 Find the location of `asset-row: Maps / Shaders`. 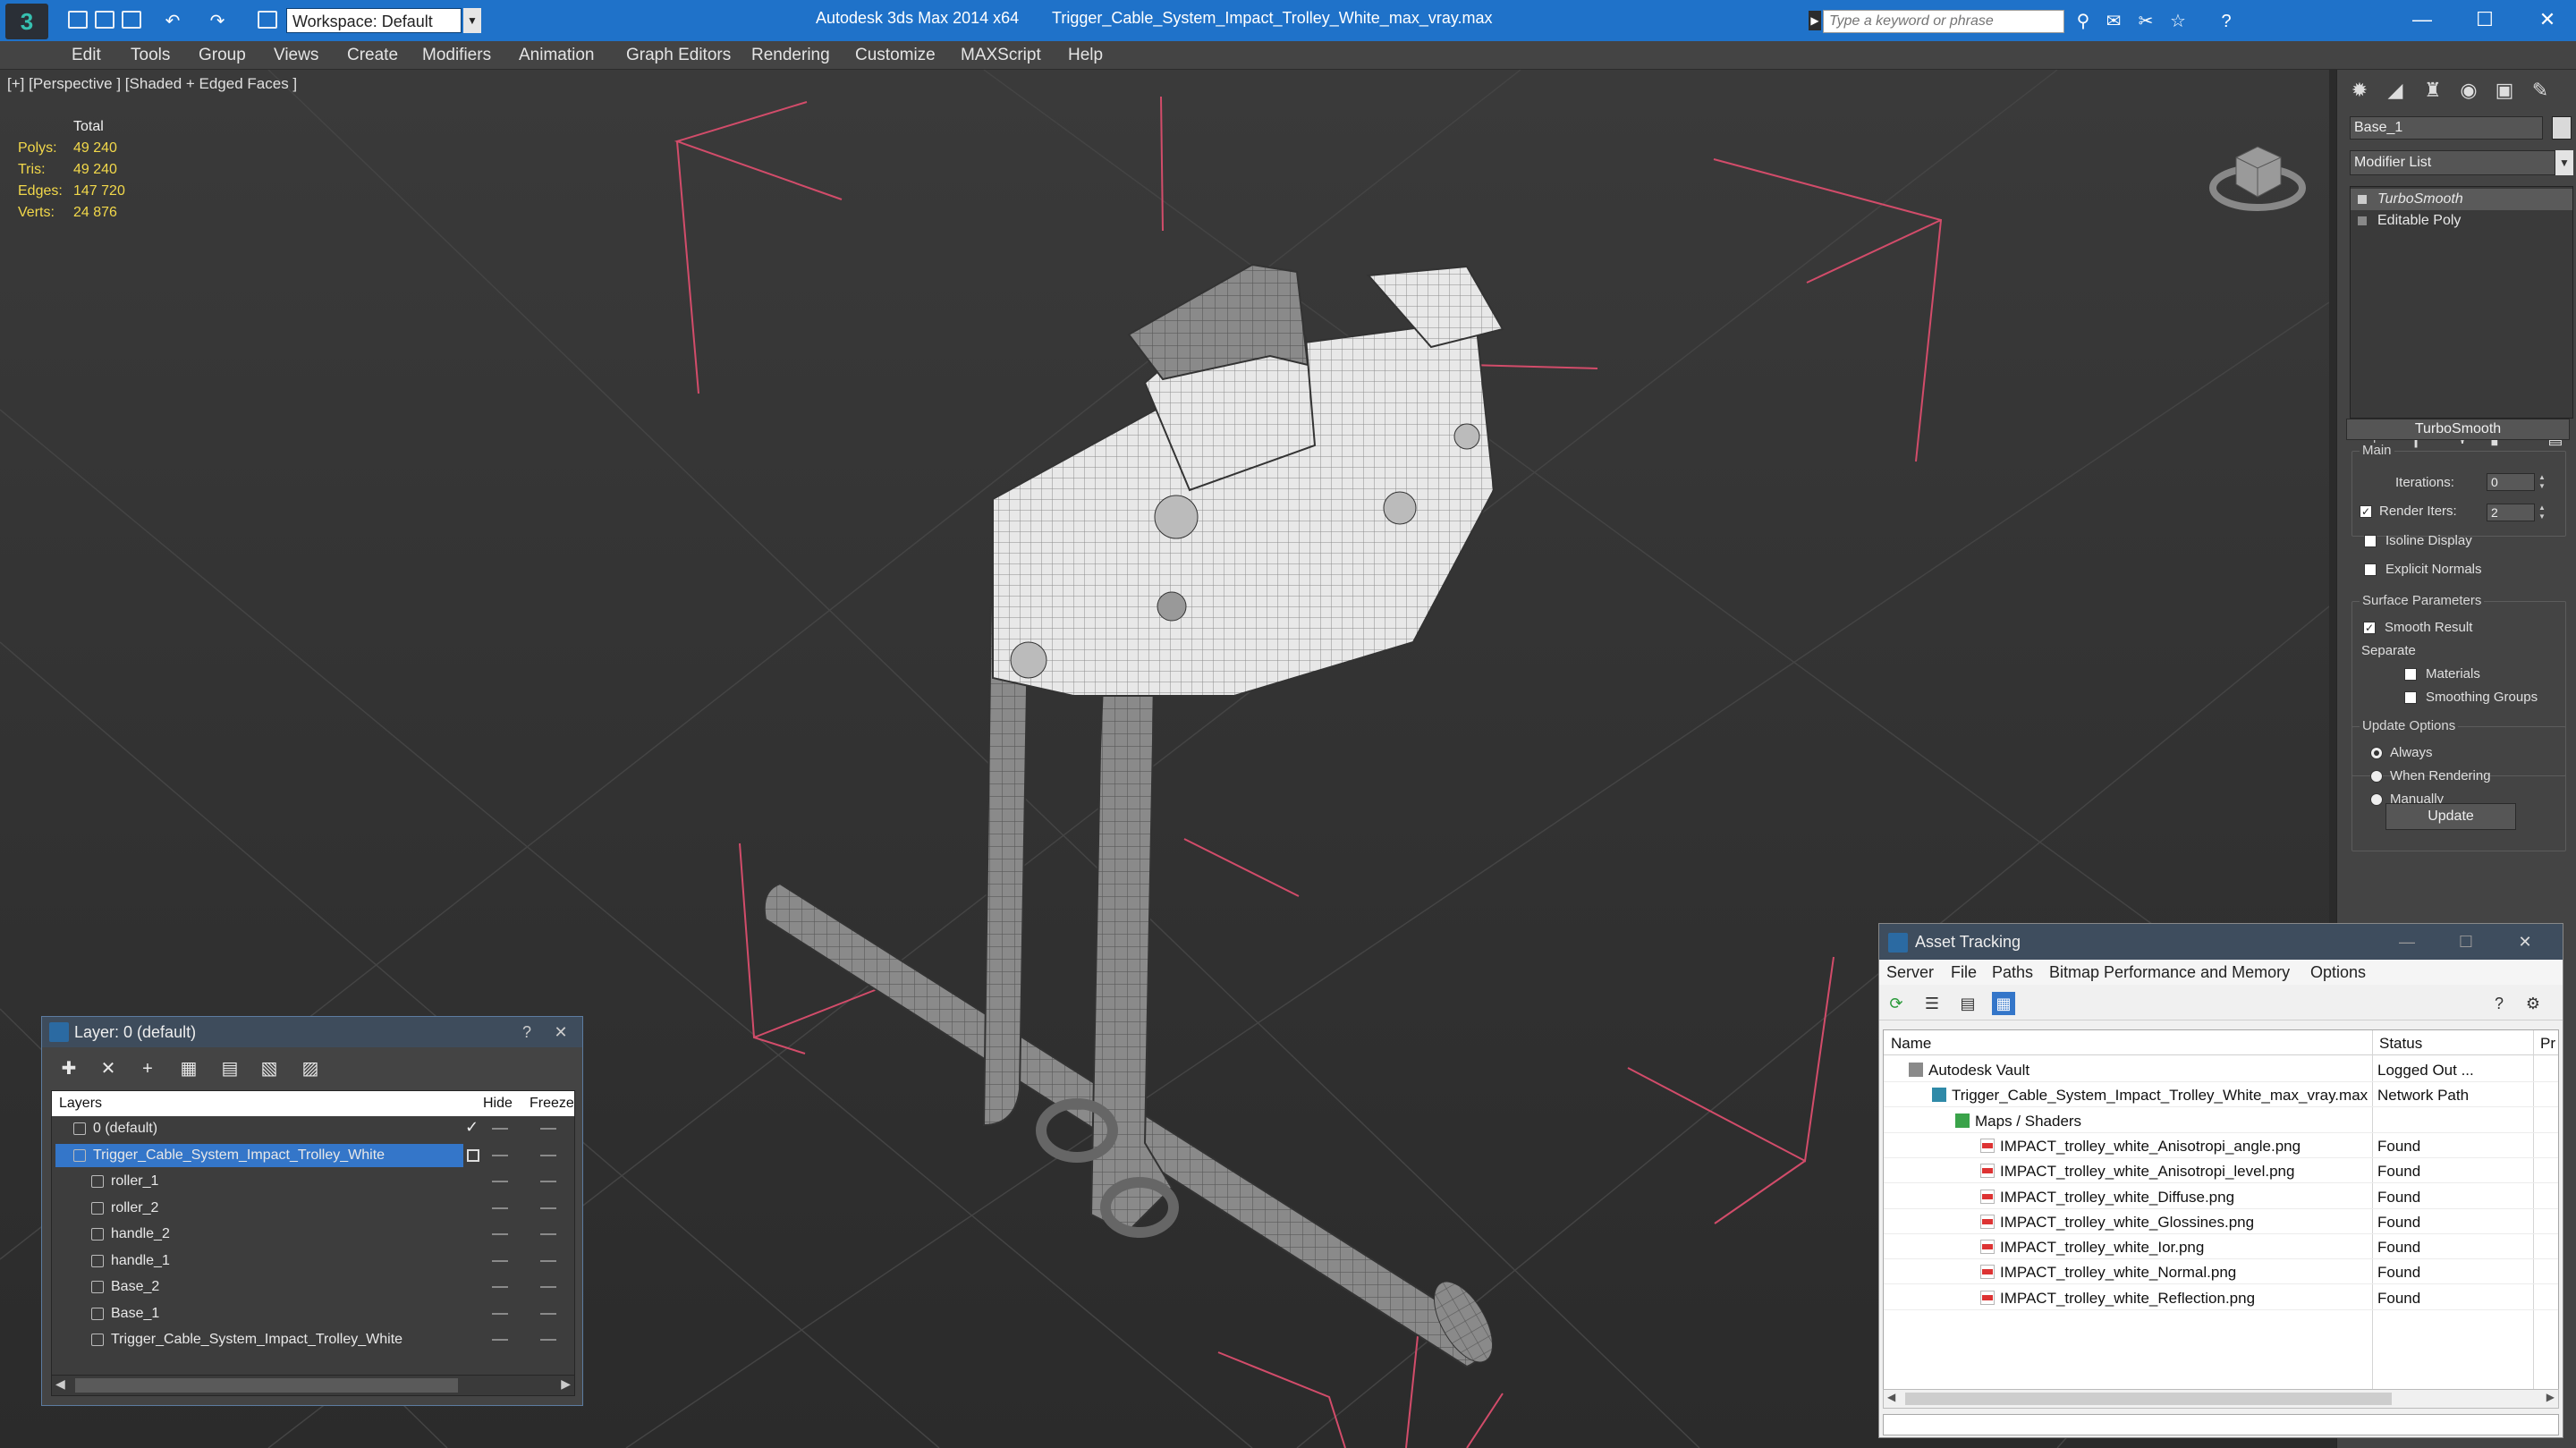

asset-row: Maps / Shaders is located at coordinates (2221, 1120).